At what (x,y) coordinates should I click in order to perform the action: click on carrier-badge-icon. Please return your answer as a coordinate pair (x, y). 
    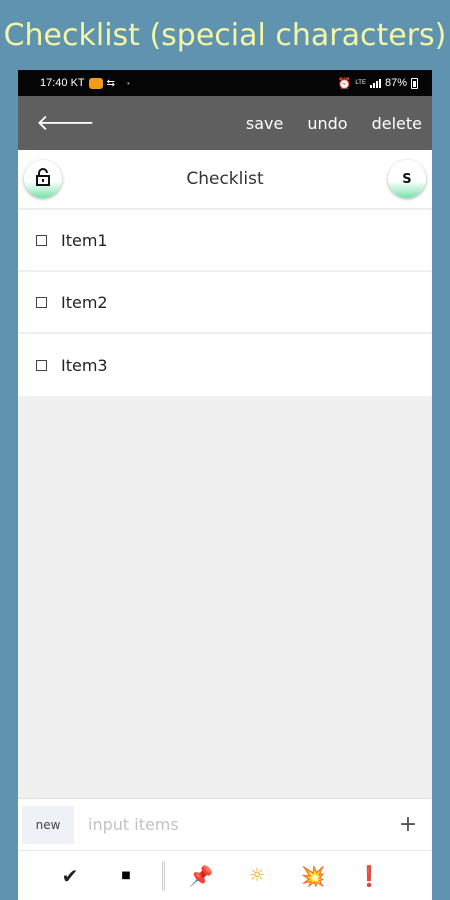
    Looking at the image, I should click on (95, 83).